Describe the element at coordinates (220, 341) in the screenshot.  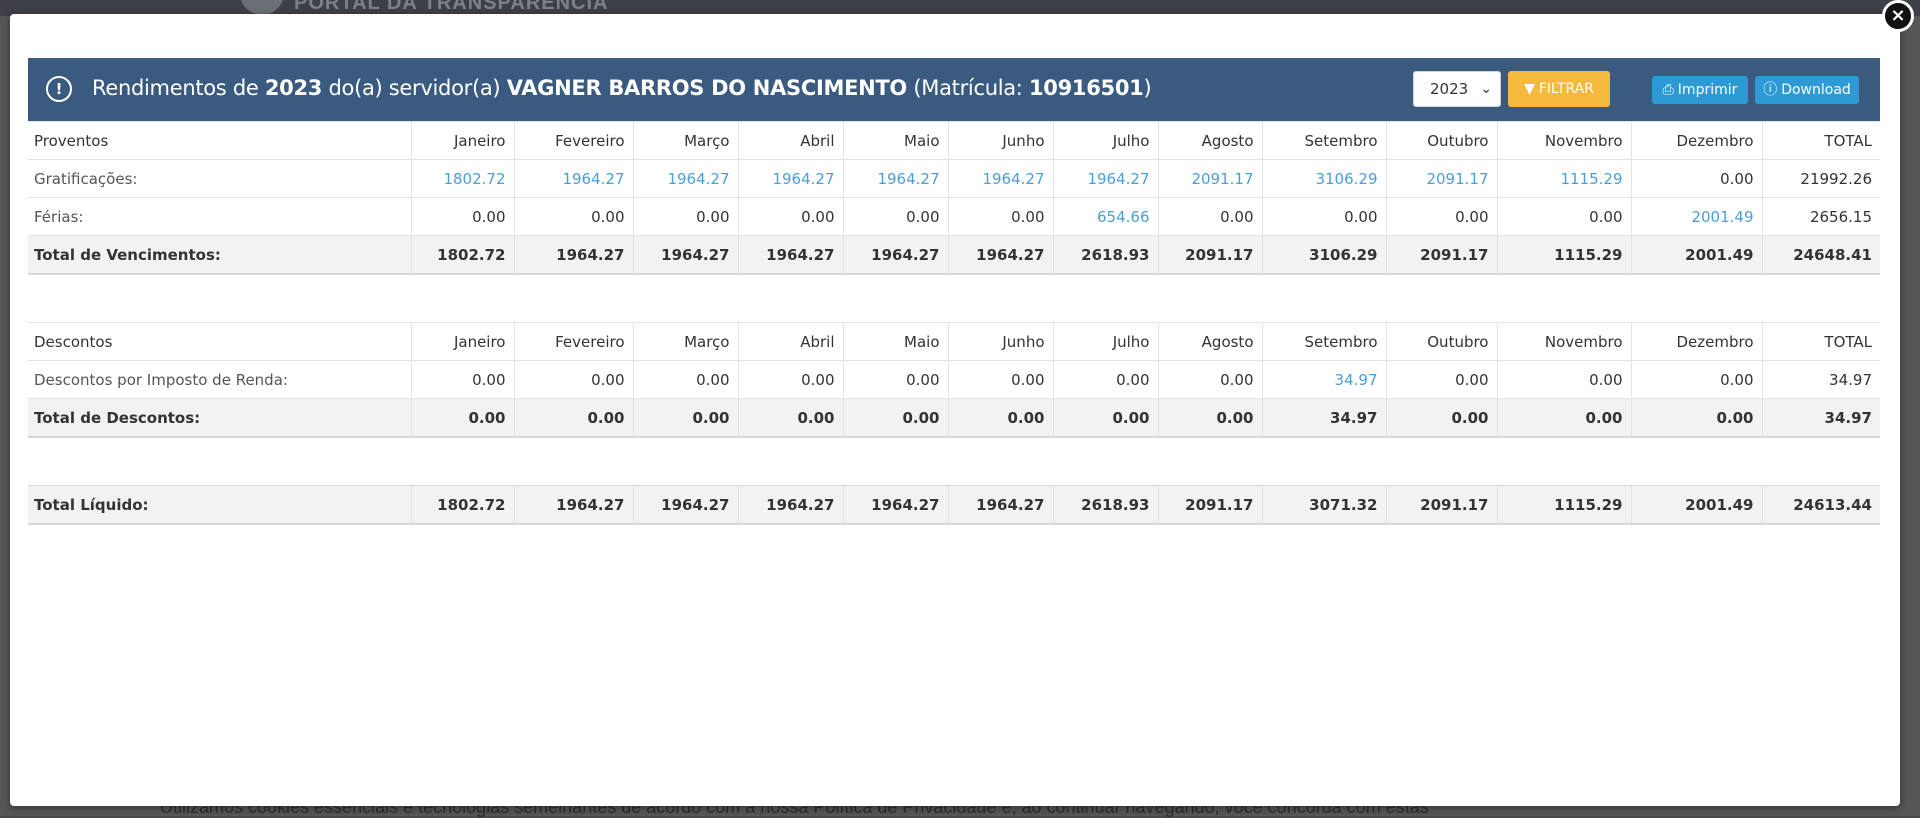
I see `column-header: Descontos` at that location.